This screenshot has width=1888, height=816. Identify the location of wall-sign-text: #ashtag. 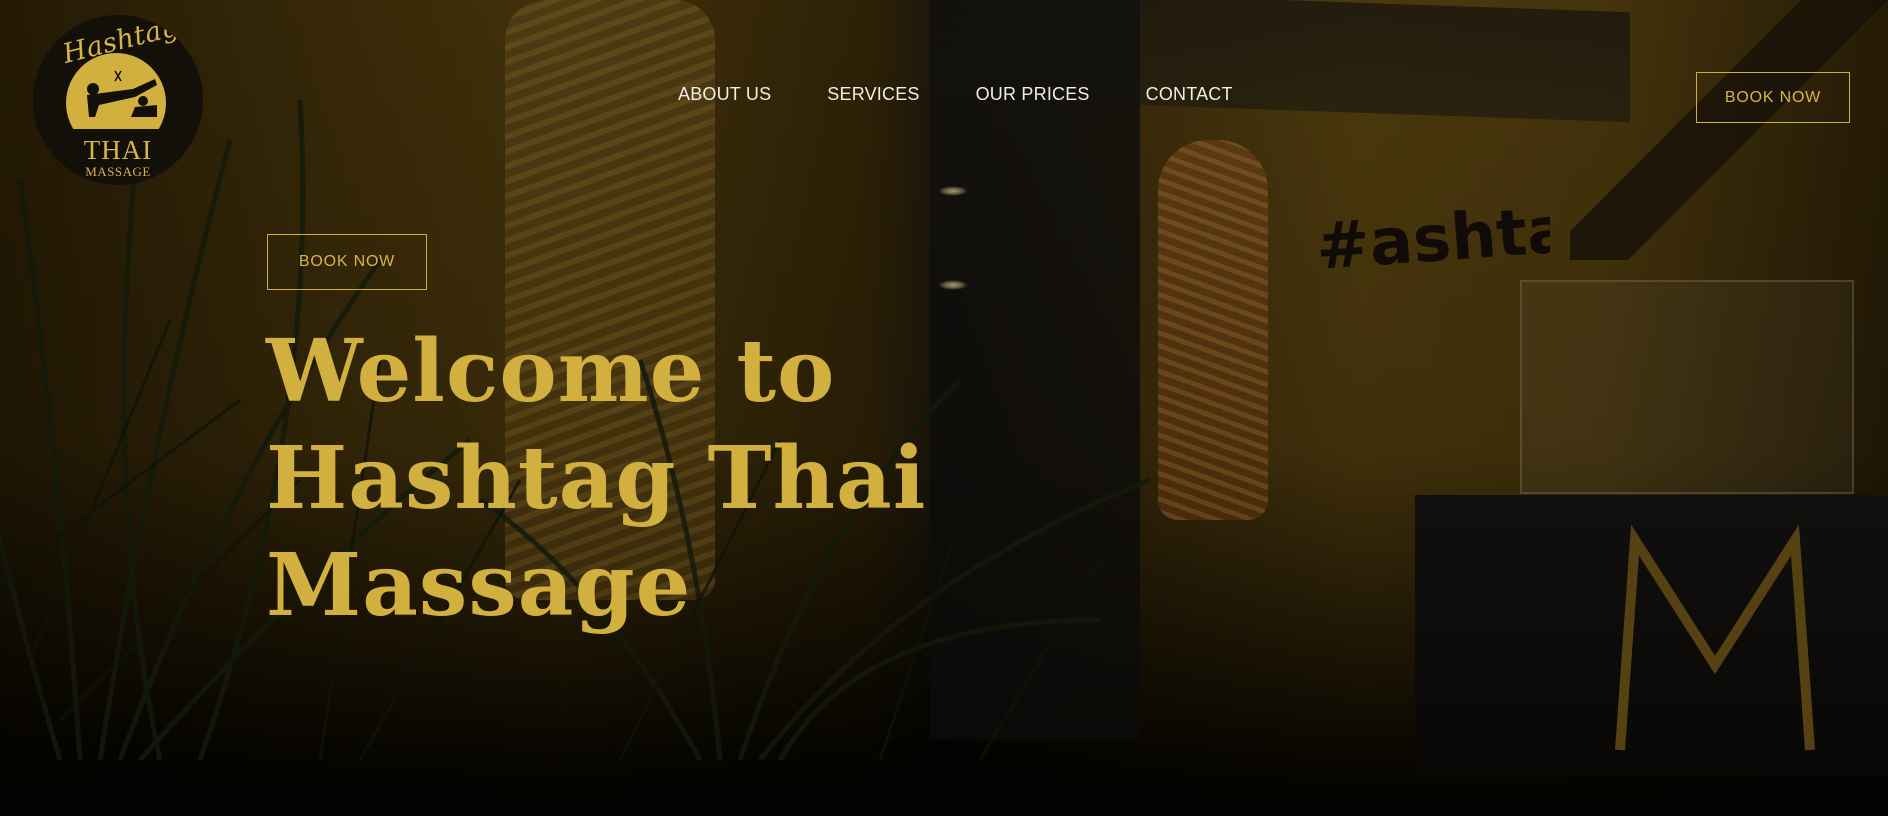
(1432, 240).